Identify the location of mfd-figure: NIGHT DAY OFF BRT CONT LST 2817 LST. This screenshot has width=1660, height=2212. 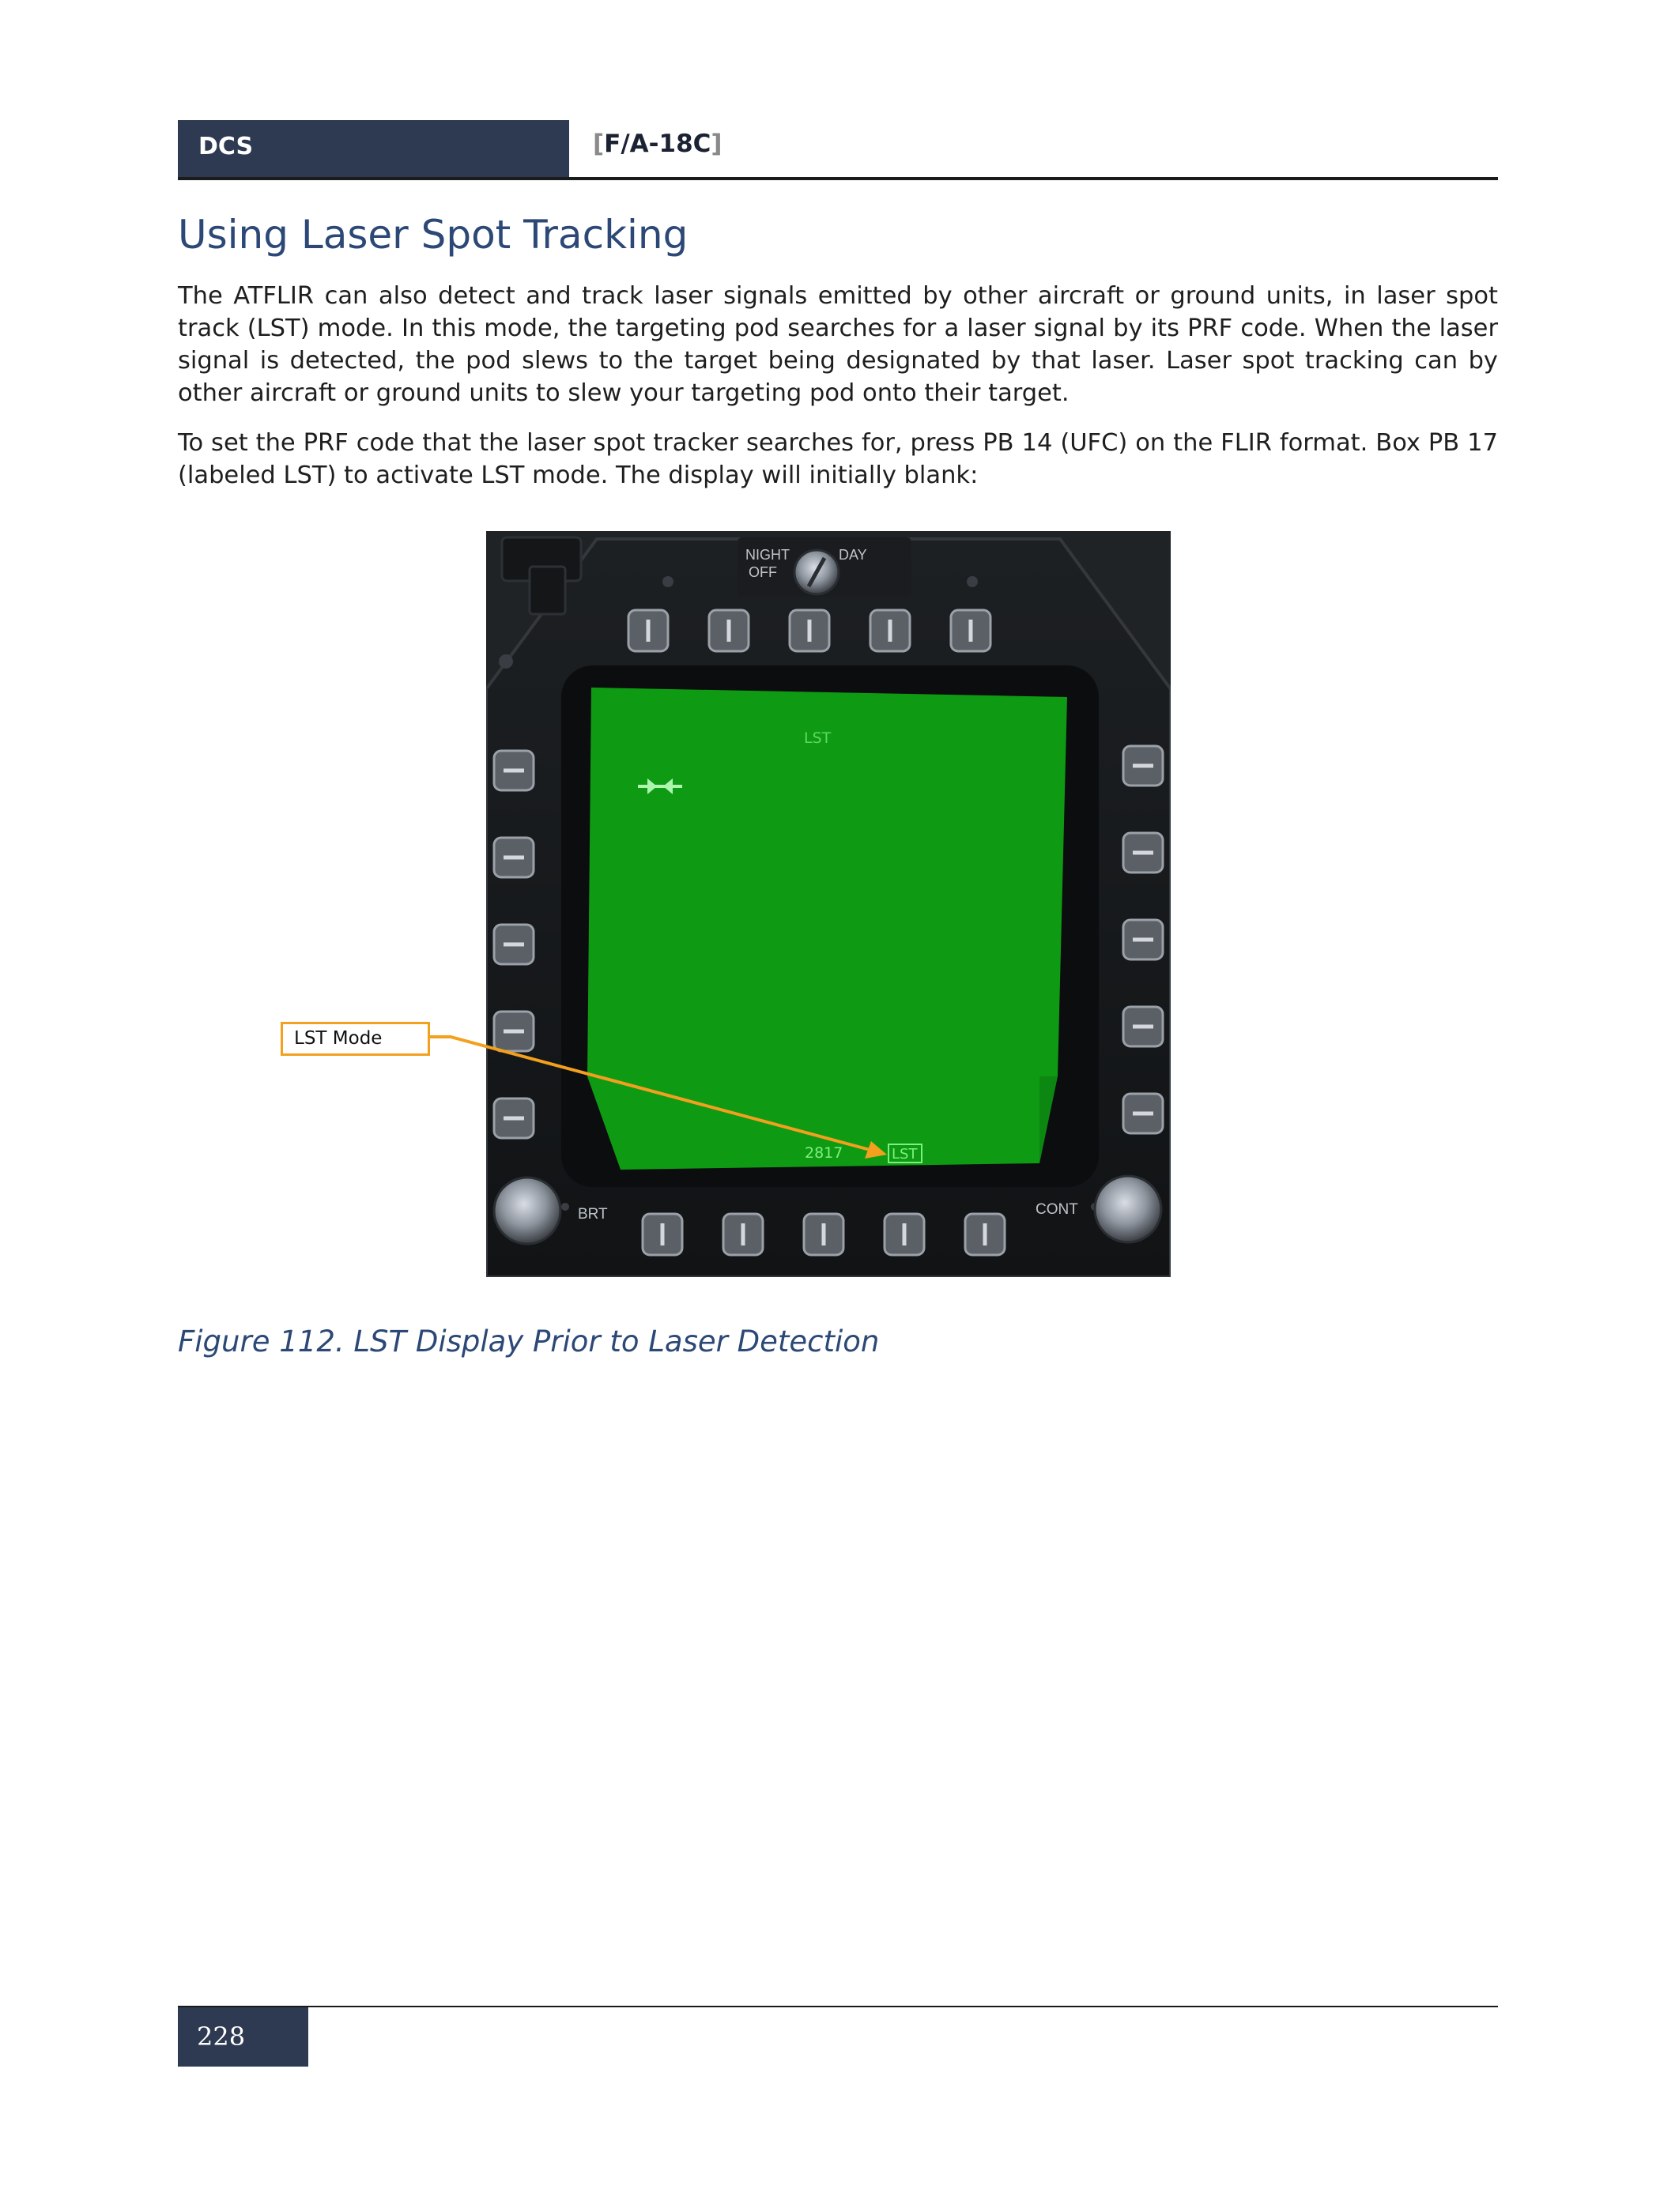
(828, 904).